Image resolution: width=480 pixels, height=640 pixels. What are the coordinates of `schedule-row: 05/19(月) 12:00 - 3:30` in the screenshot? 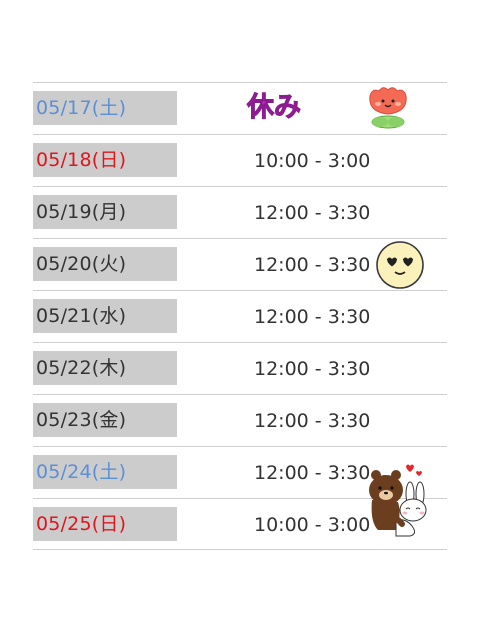 It's located at (240, 212).